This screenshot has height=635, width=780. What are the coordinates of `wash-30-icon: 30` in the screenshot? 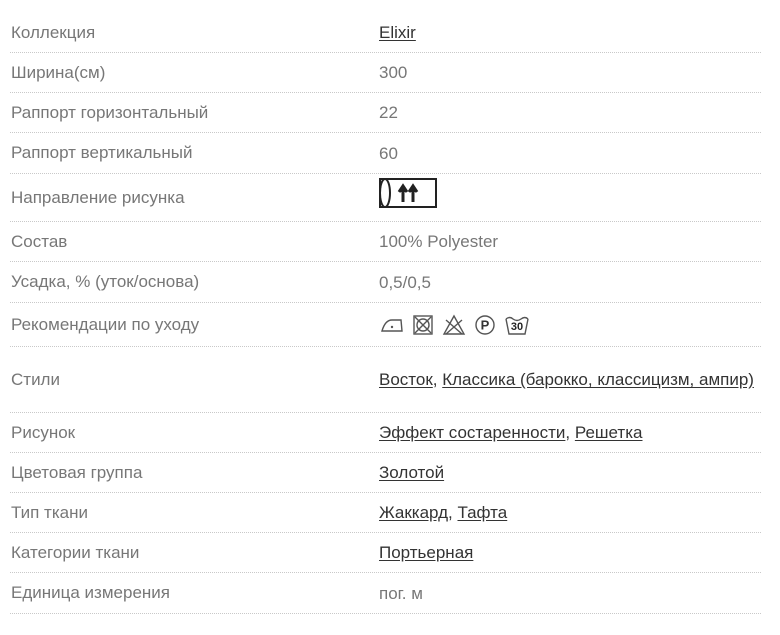 It's located at (517, 325).